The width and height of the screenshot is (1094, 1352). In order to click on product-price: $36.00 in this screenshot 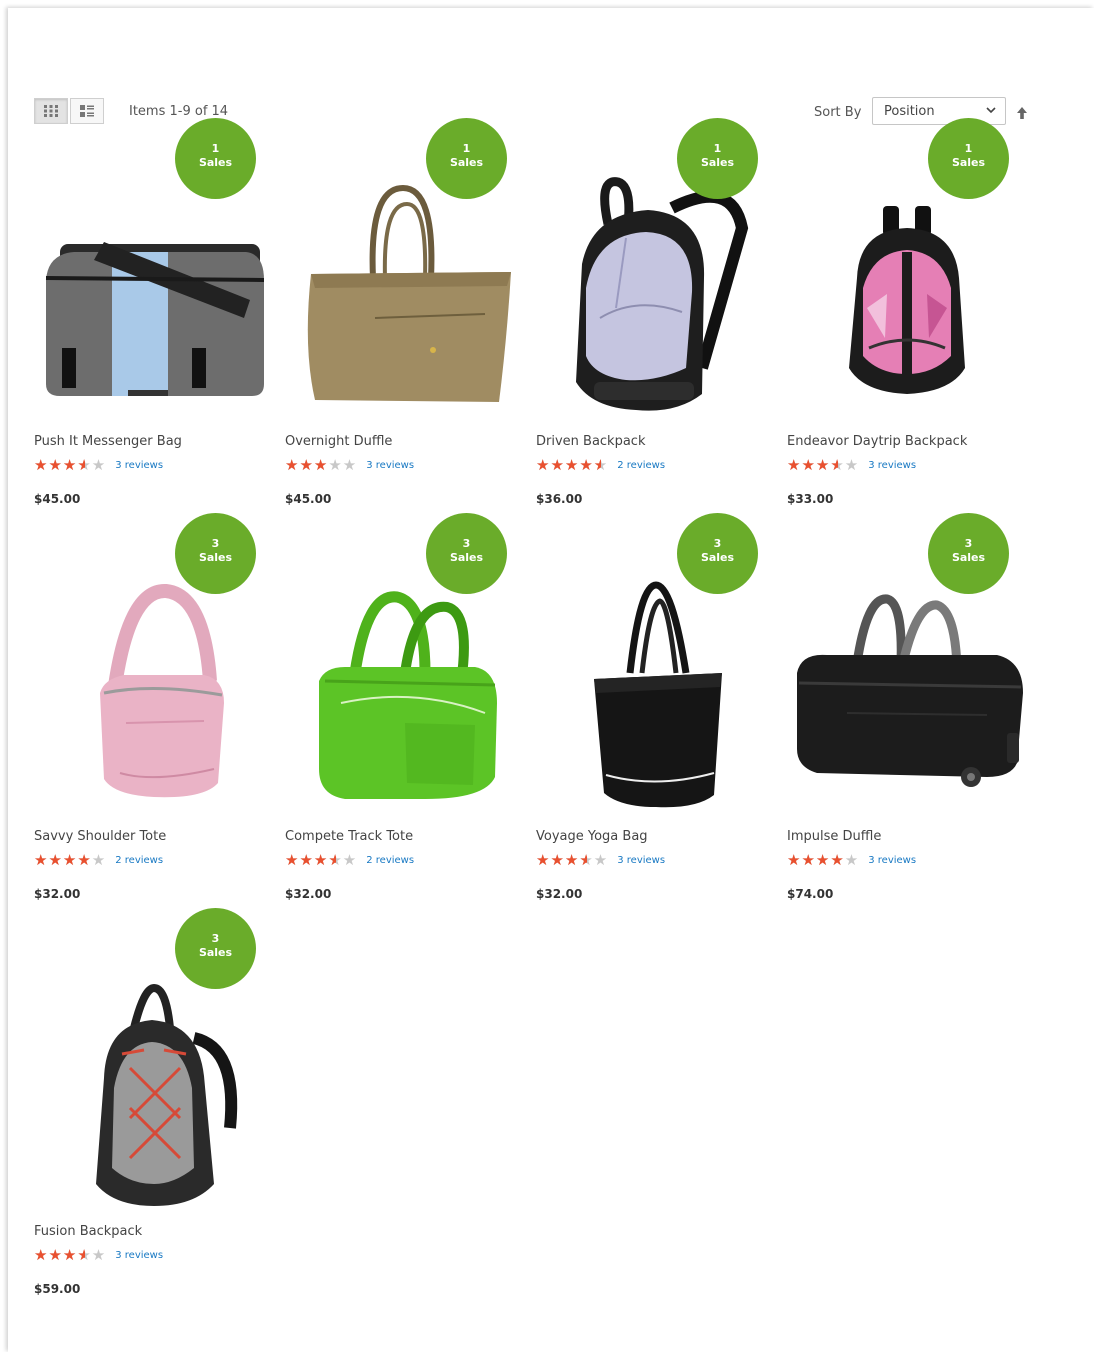, I will do `click(559, 499)`.